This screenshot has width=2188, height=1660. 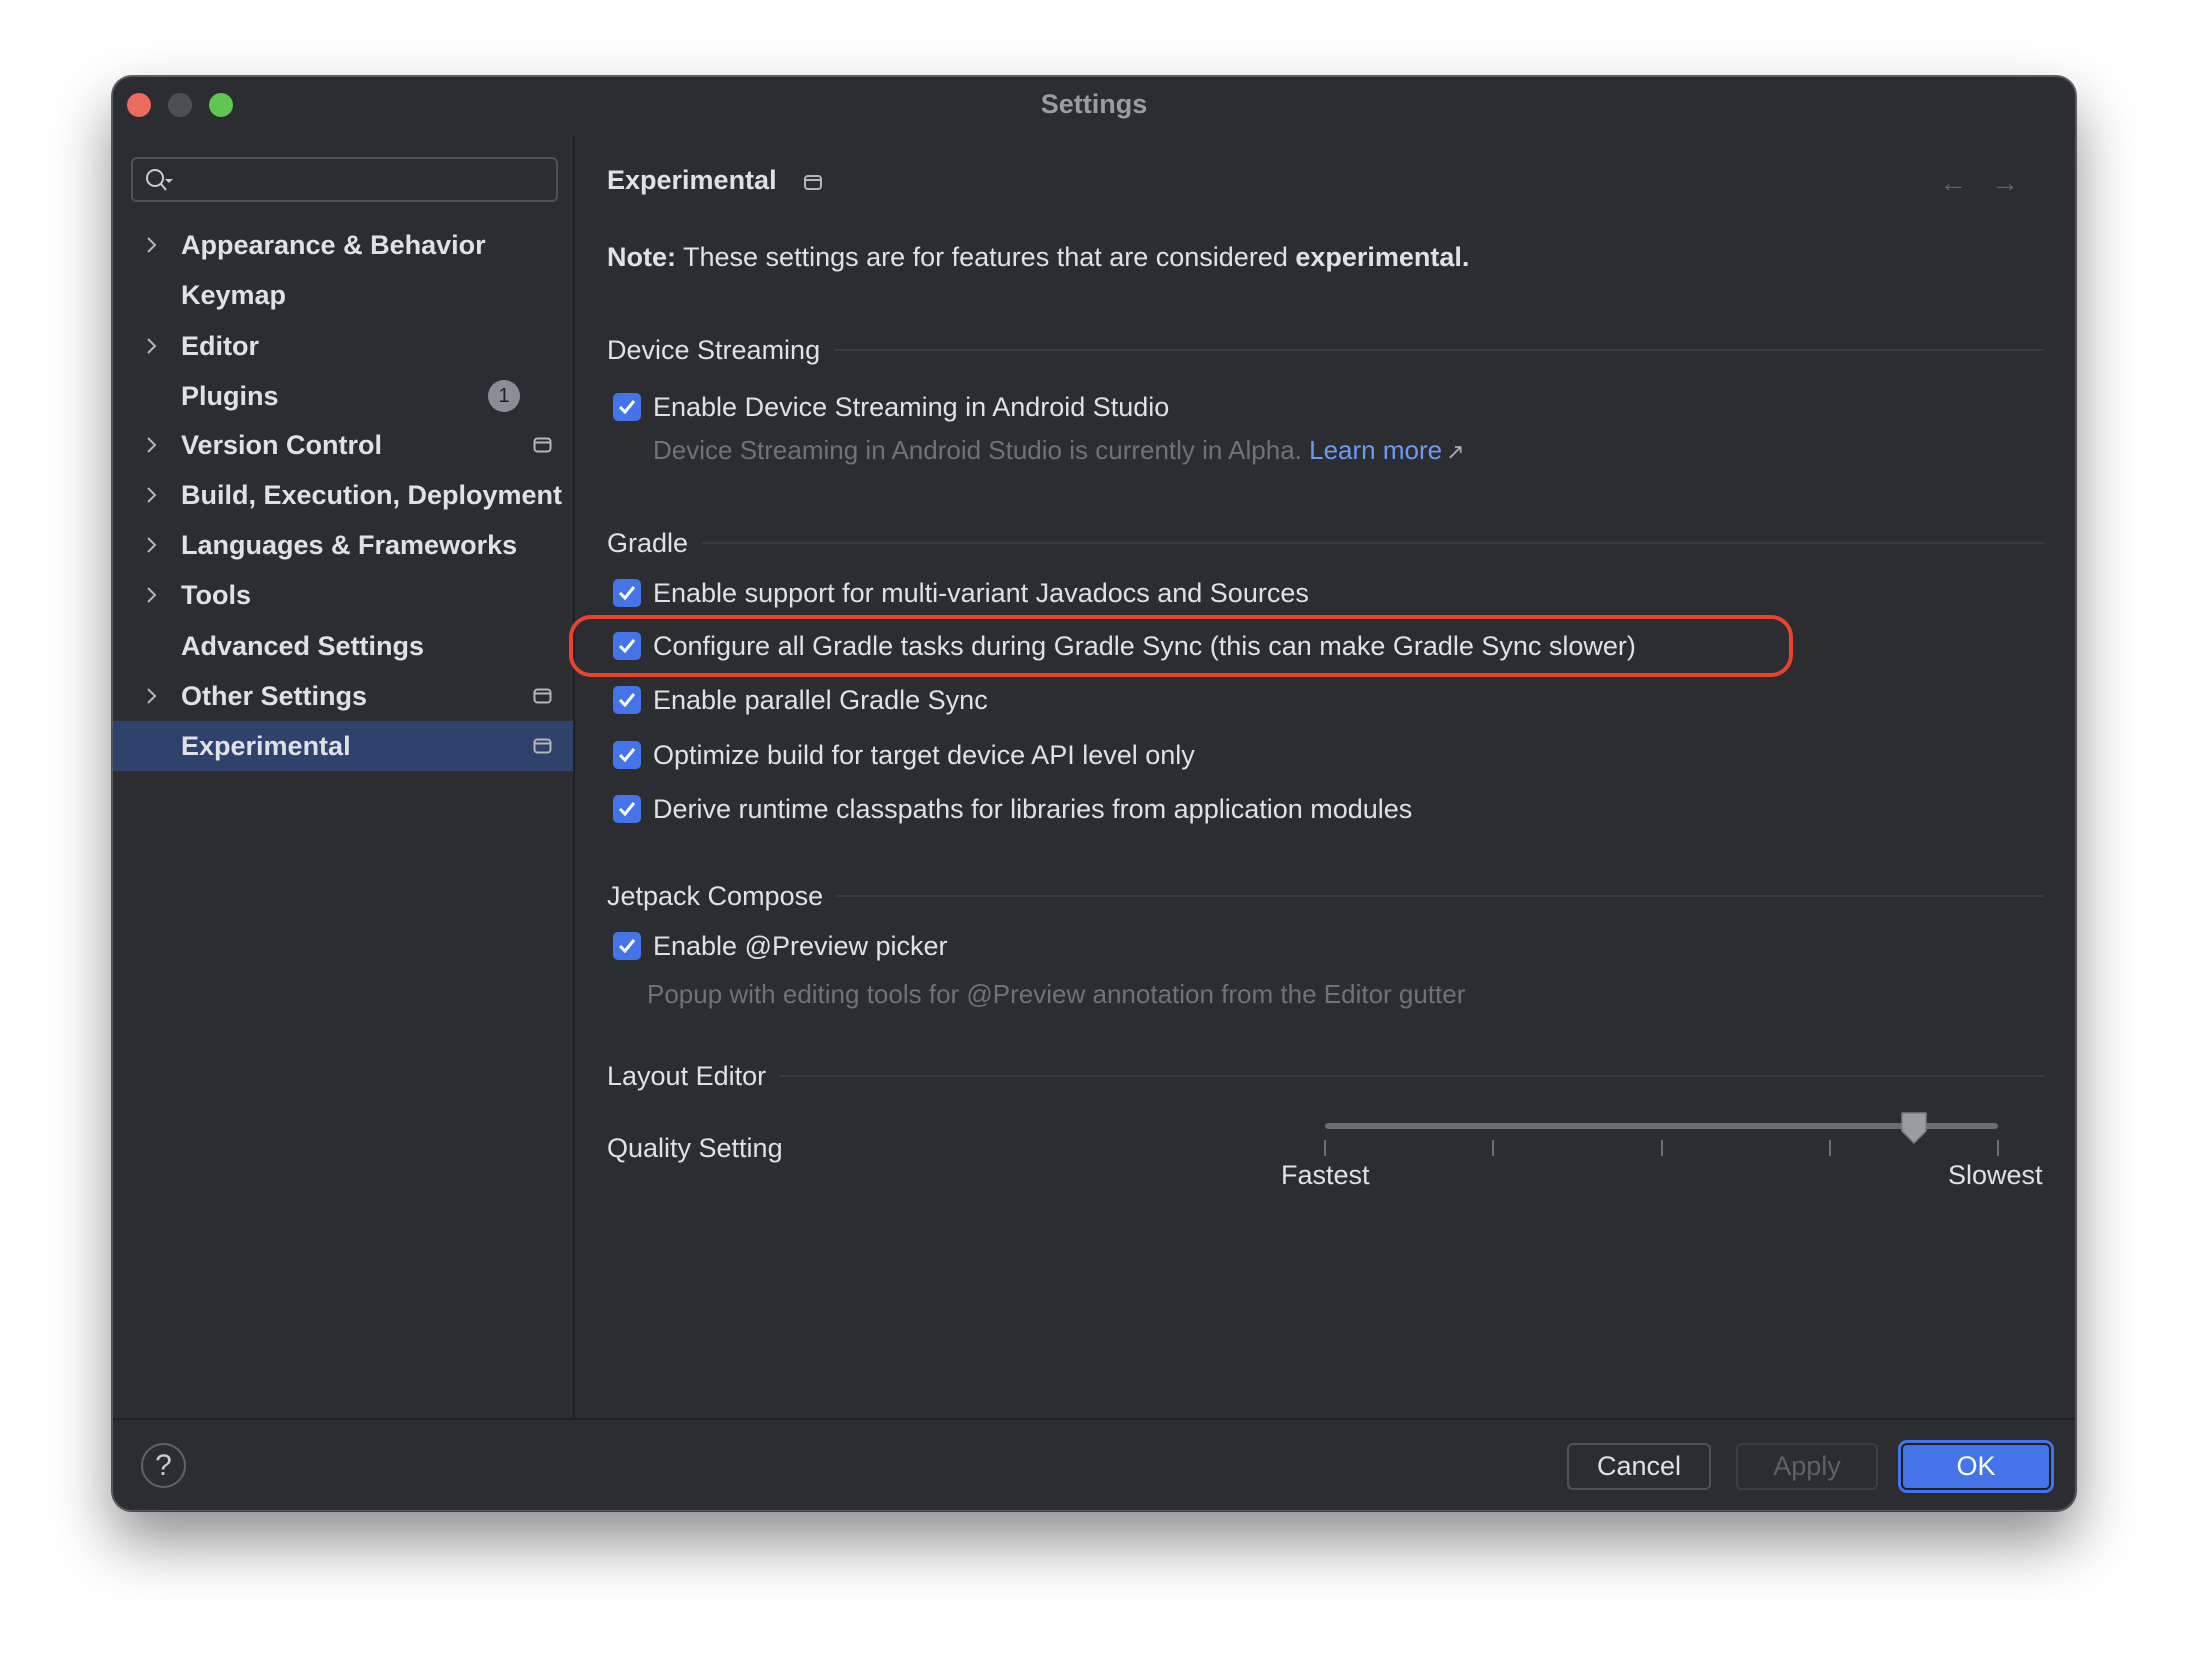 What do you see at coordinates (333, 244) in the screenshot?
I see `sidebar-item-label: Appearance & Behavior` at bounding box center [333, 244].